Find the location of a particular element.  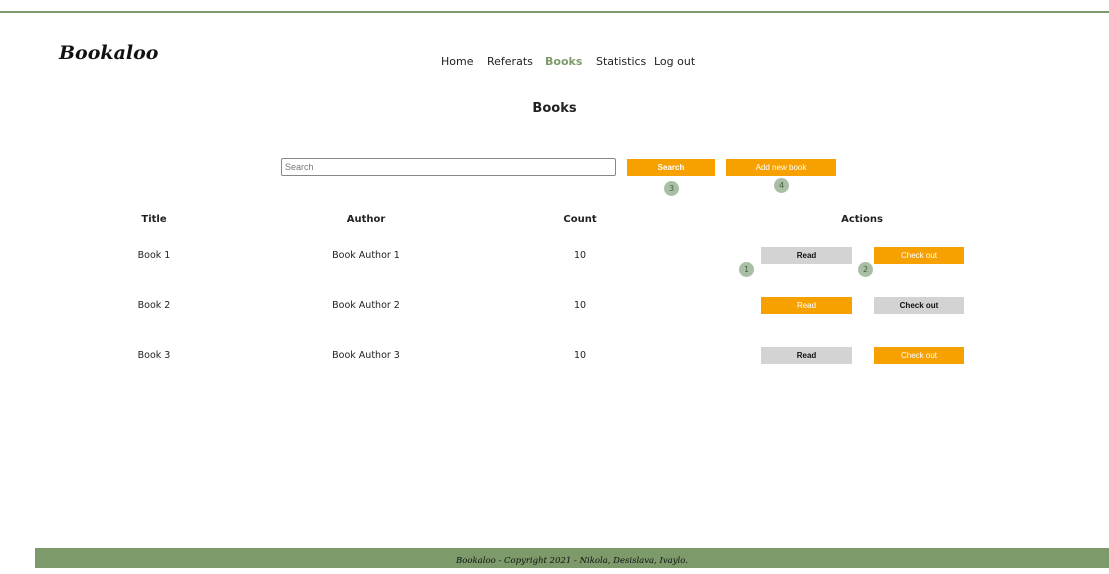

nav-item-logout: Log out is located at coordinates (674, 61).